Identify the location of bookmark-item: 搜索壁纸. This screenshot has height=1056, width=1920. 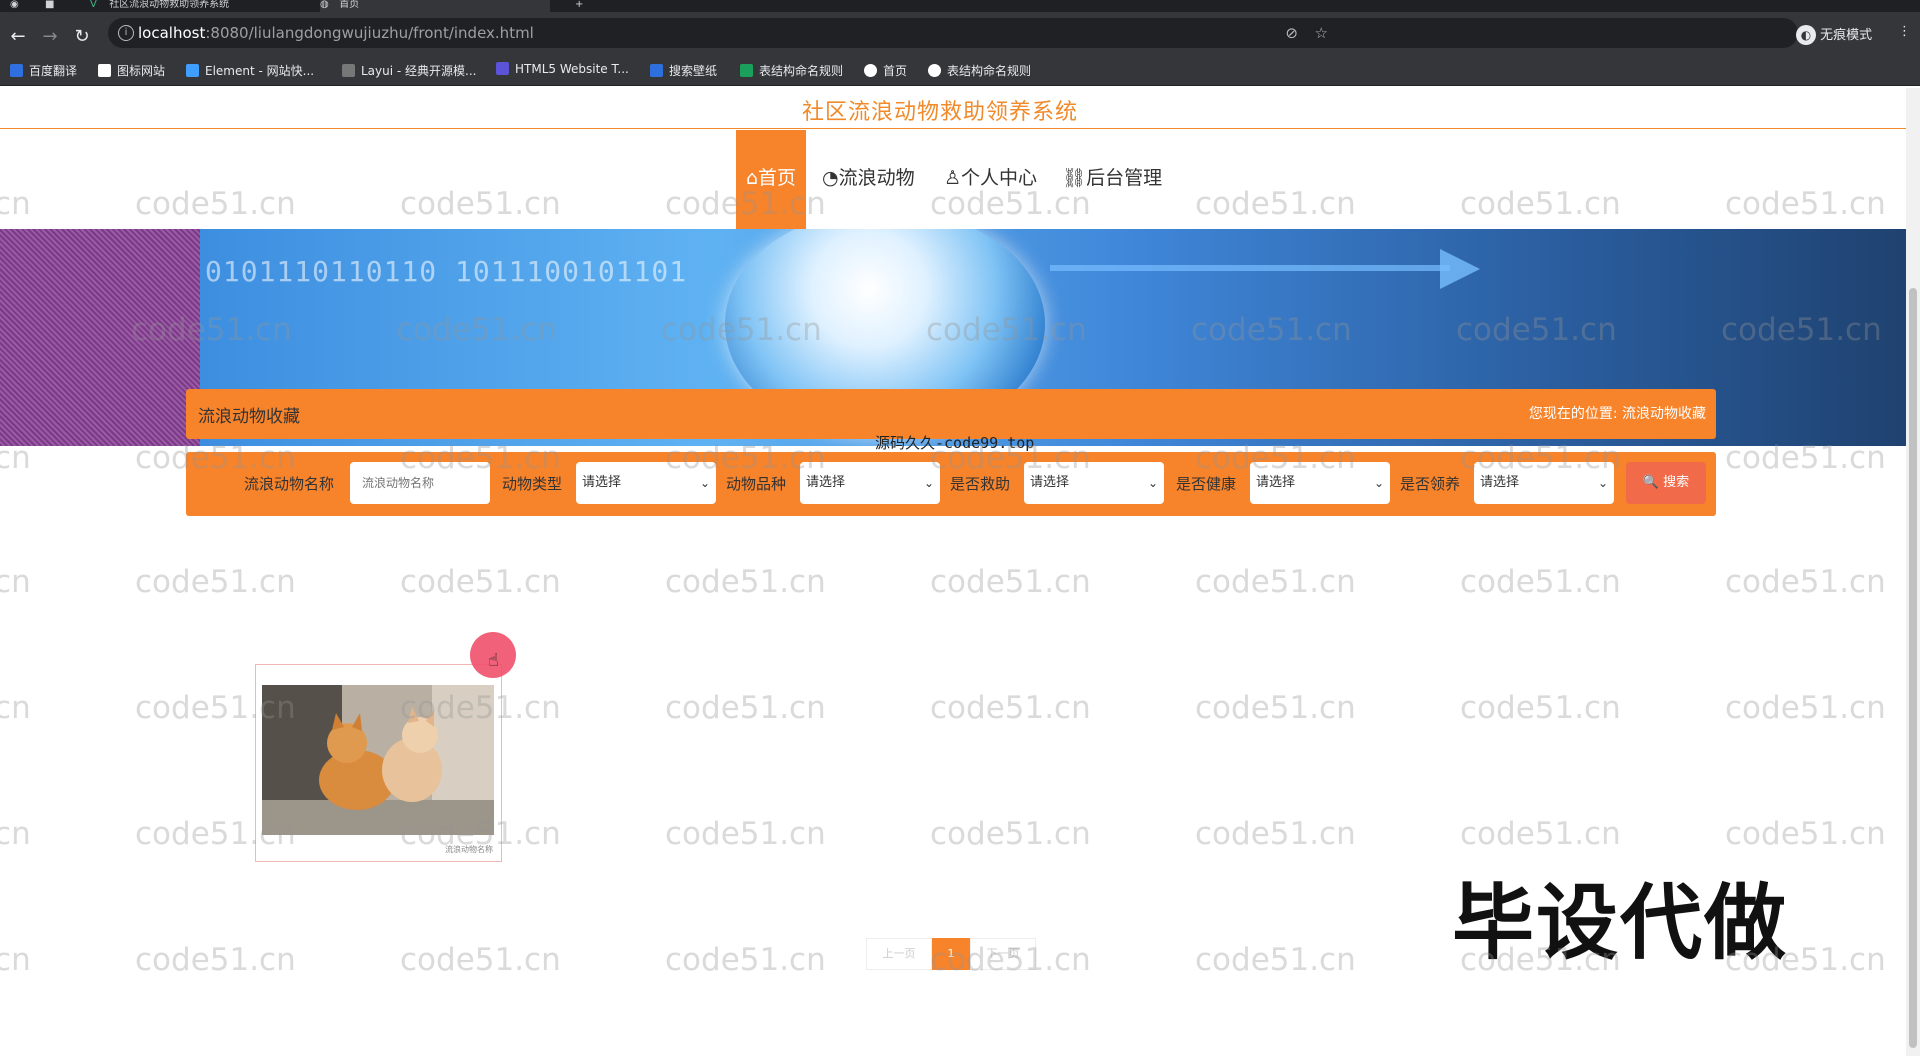
(683, 70).